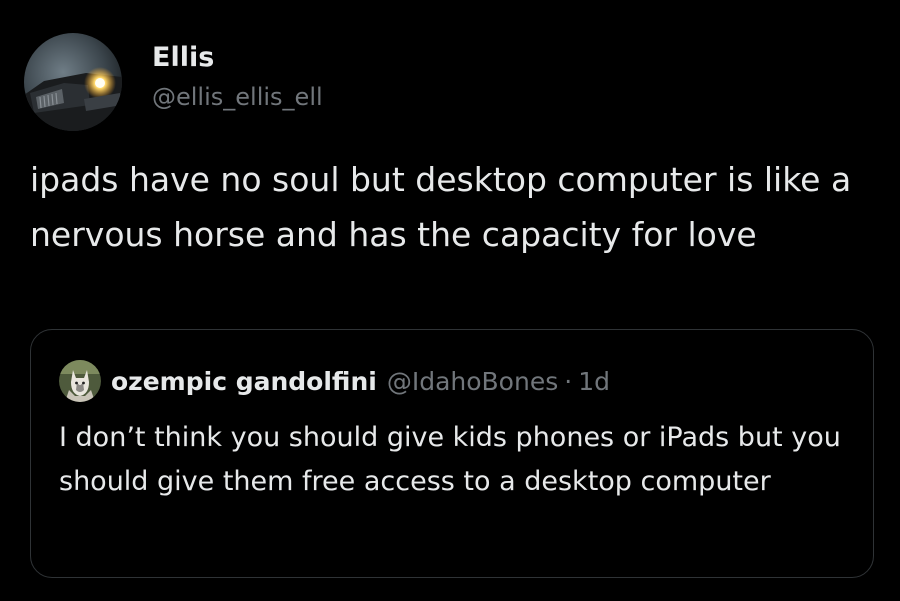 The height and width of the screenshot is (601, 900). What do you see at coordinates (472, 381) in the screenshot?
I see `quoted-author-handle: @IdahoBones` at bounding box center [472, 381].